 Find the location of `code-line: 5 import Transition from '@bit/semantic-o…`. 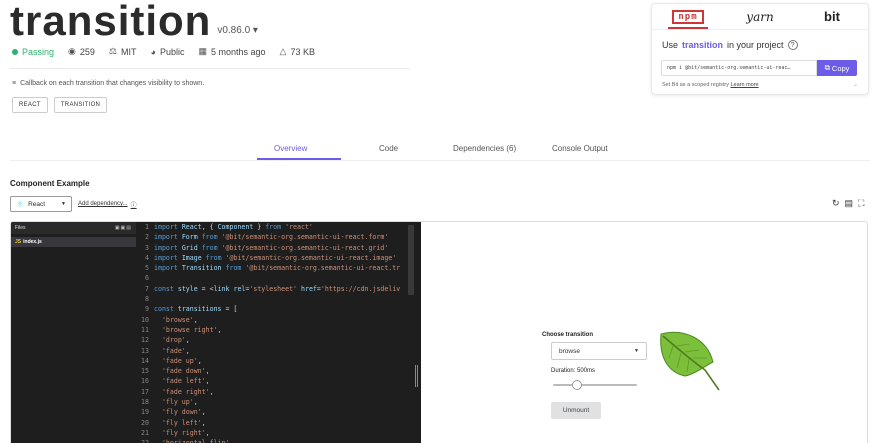

code-line: 5 import Transition from '@bit/semantic-o… is located at coordinates (278, 268).